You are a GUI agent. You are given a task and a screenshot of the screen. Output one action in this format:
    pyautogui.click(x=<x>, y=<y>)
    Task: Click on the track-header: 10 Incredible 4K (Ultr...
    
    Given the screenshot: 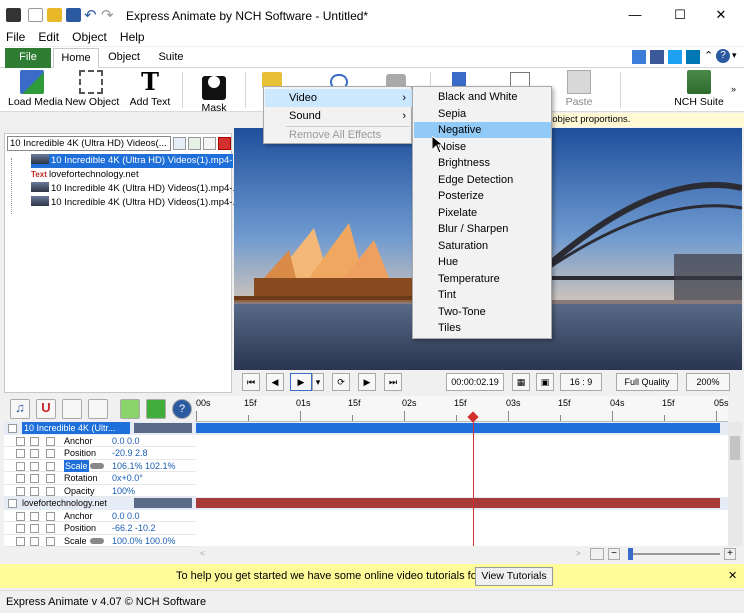 What is the action you would take?
    pyautogui.click(x=366, y=428)
    